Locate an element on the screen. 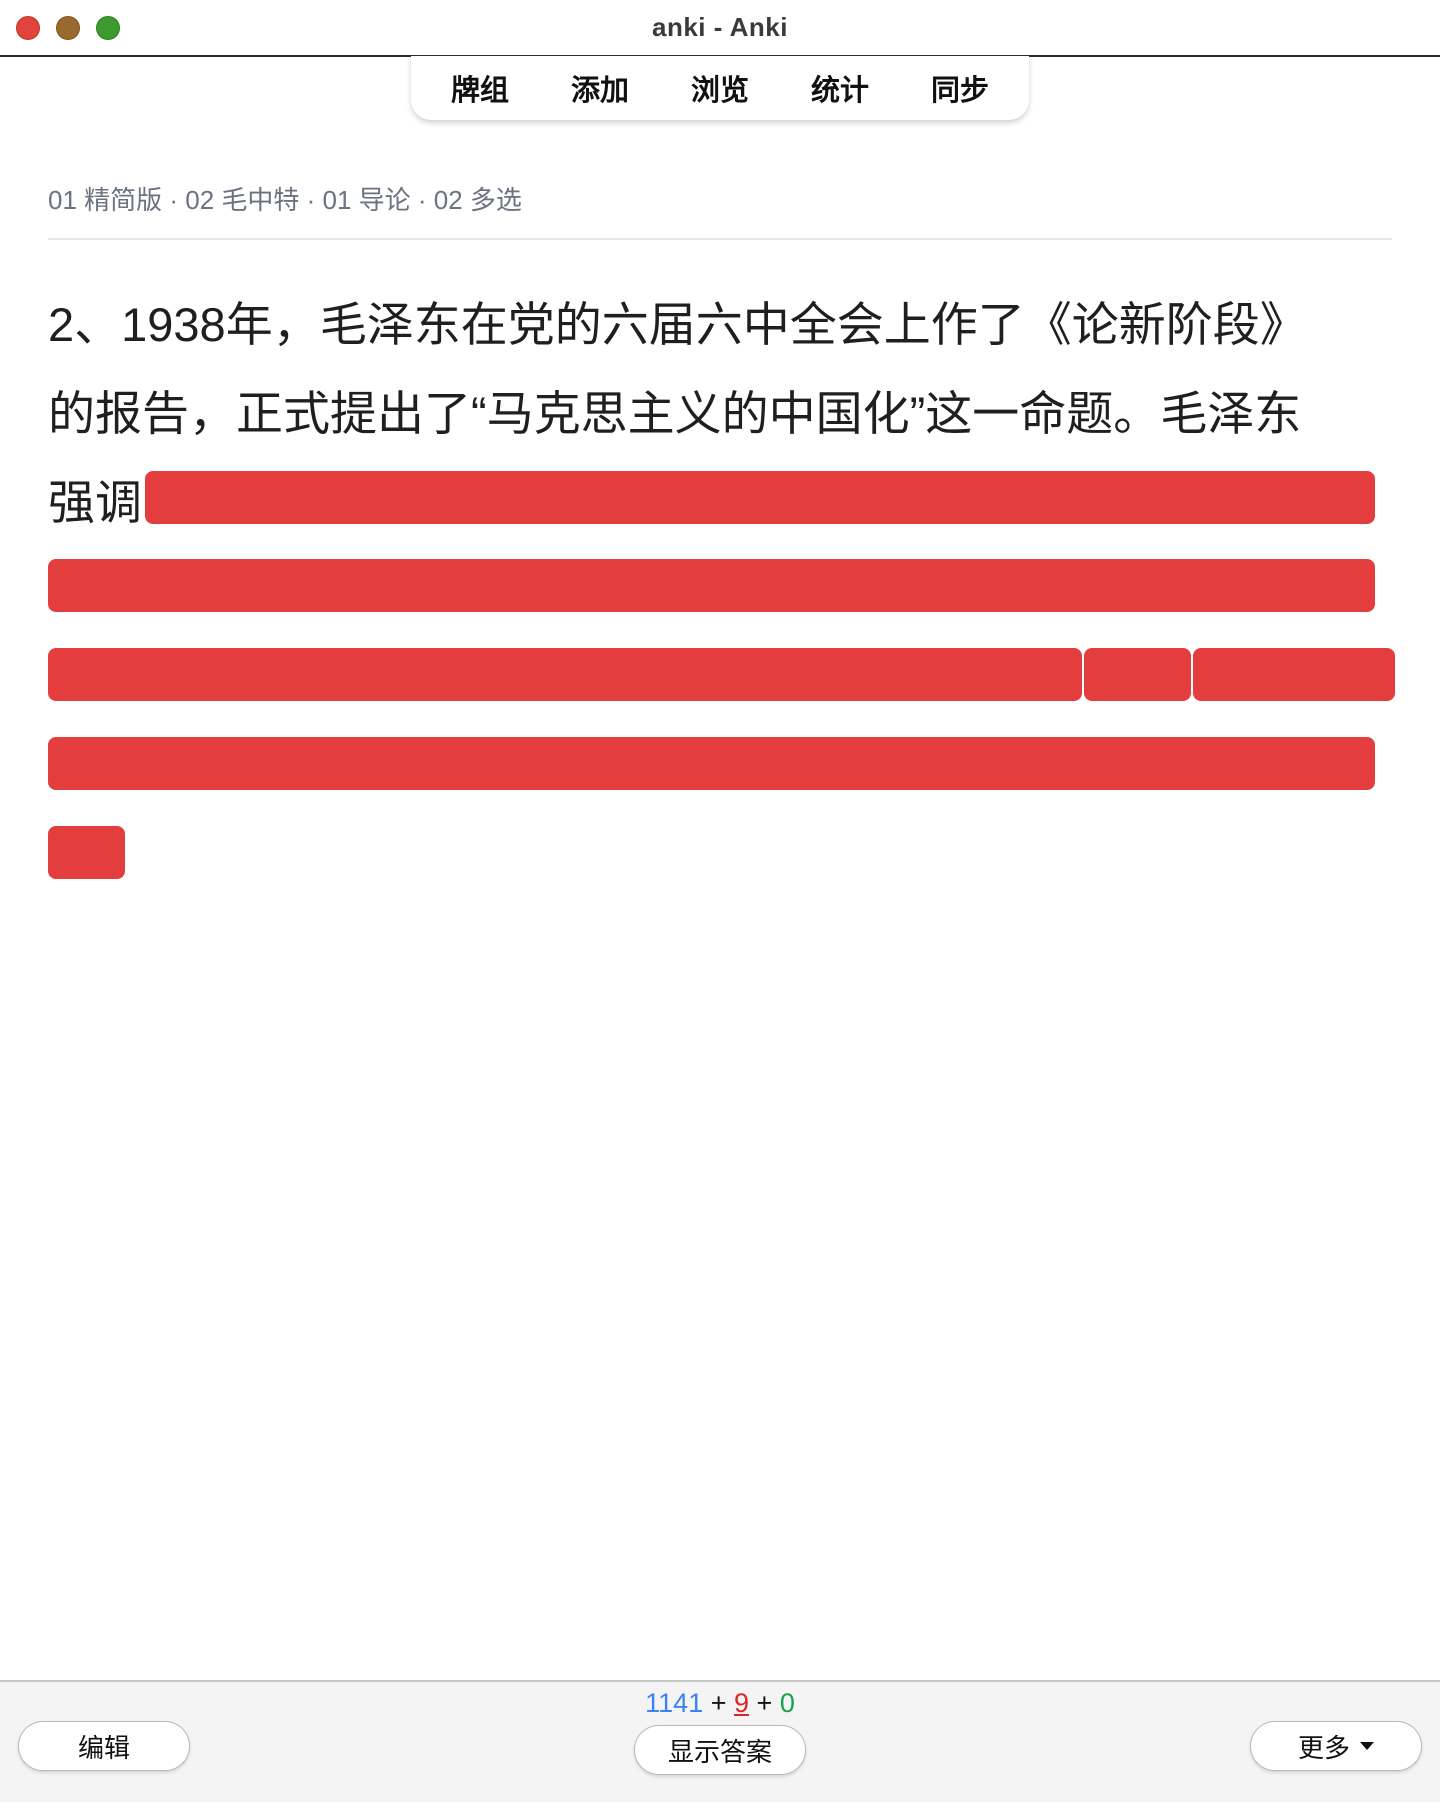 Image resolution: width=1440 pixels, height=1802 pixels. nav-browse: 浏览 is located at coordinates (720, 88).